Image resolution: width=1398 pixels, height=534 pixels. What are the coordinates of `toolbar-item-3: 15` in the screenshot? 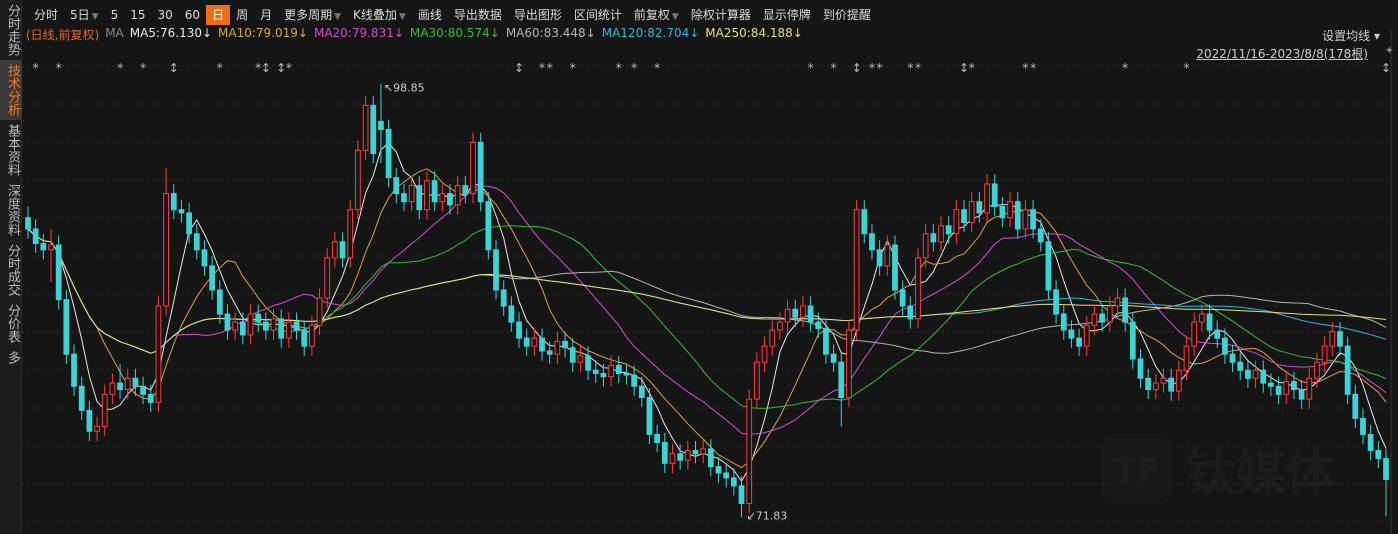 It's located at (137, 15).